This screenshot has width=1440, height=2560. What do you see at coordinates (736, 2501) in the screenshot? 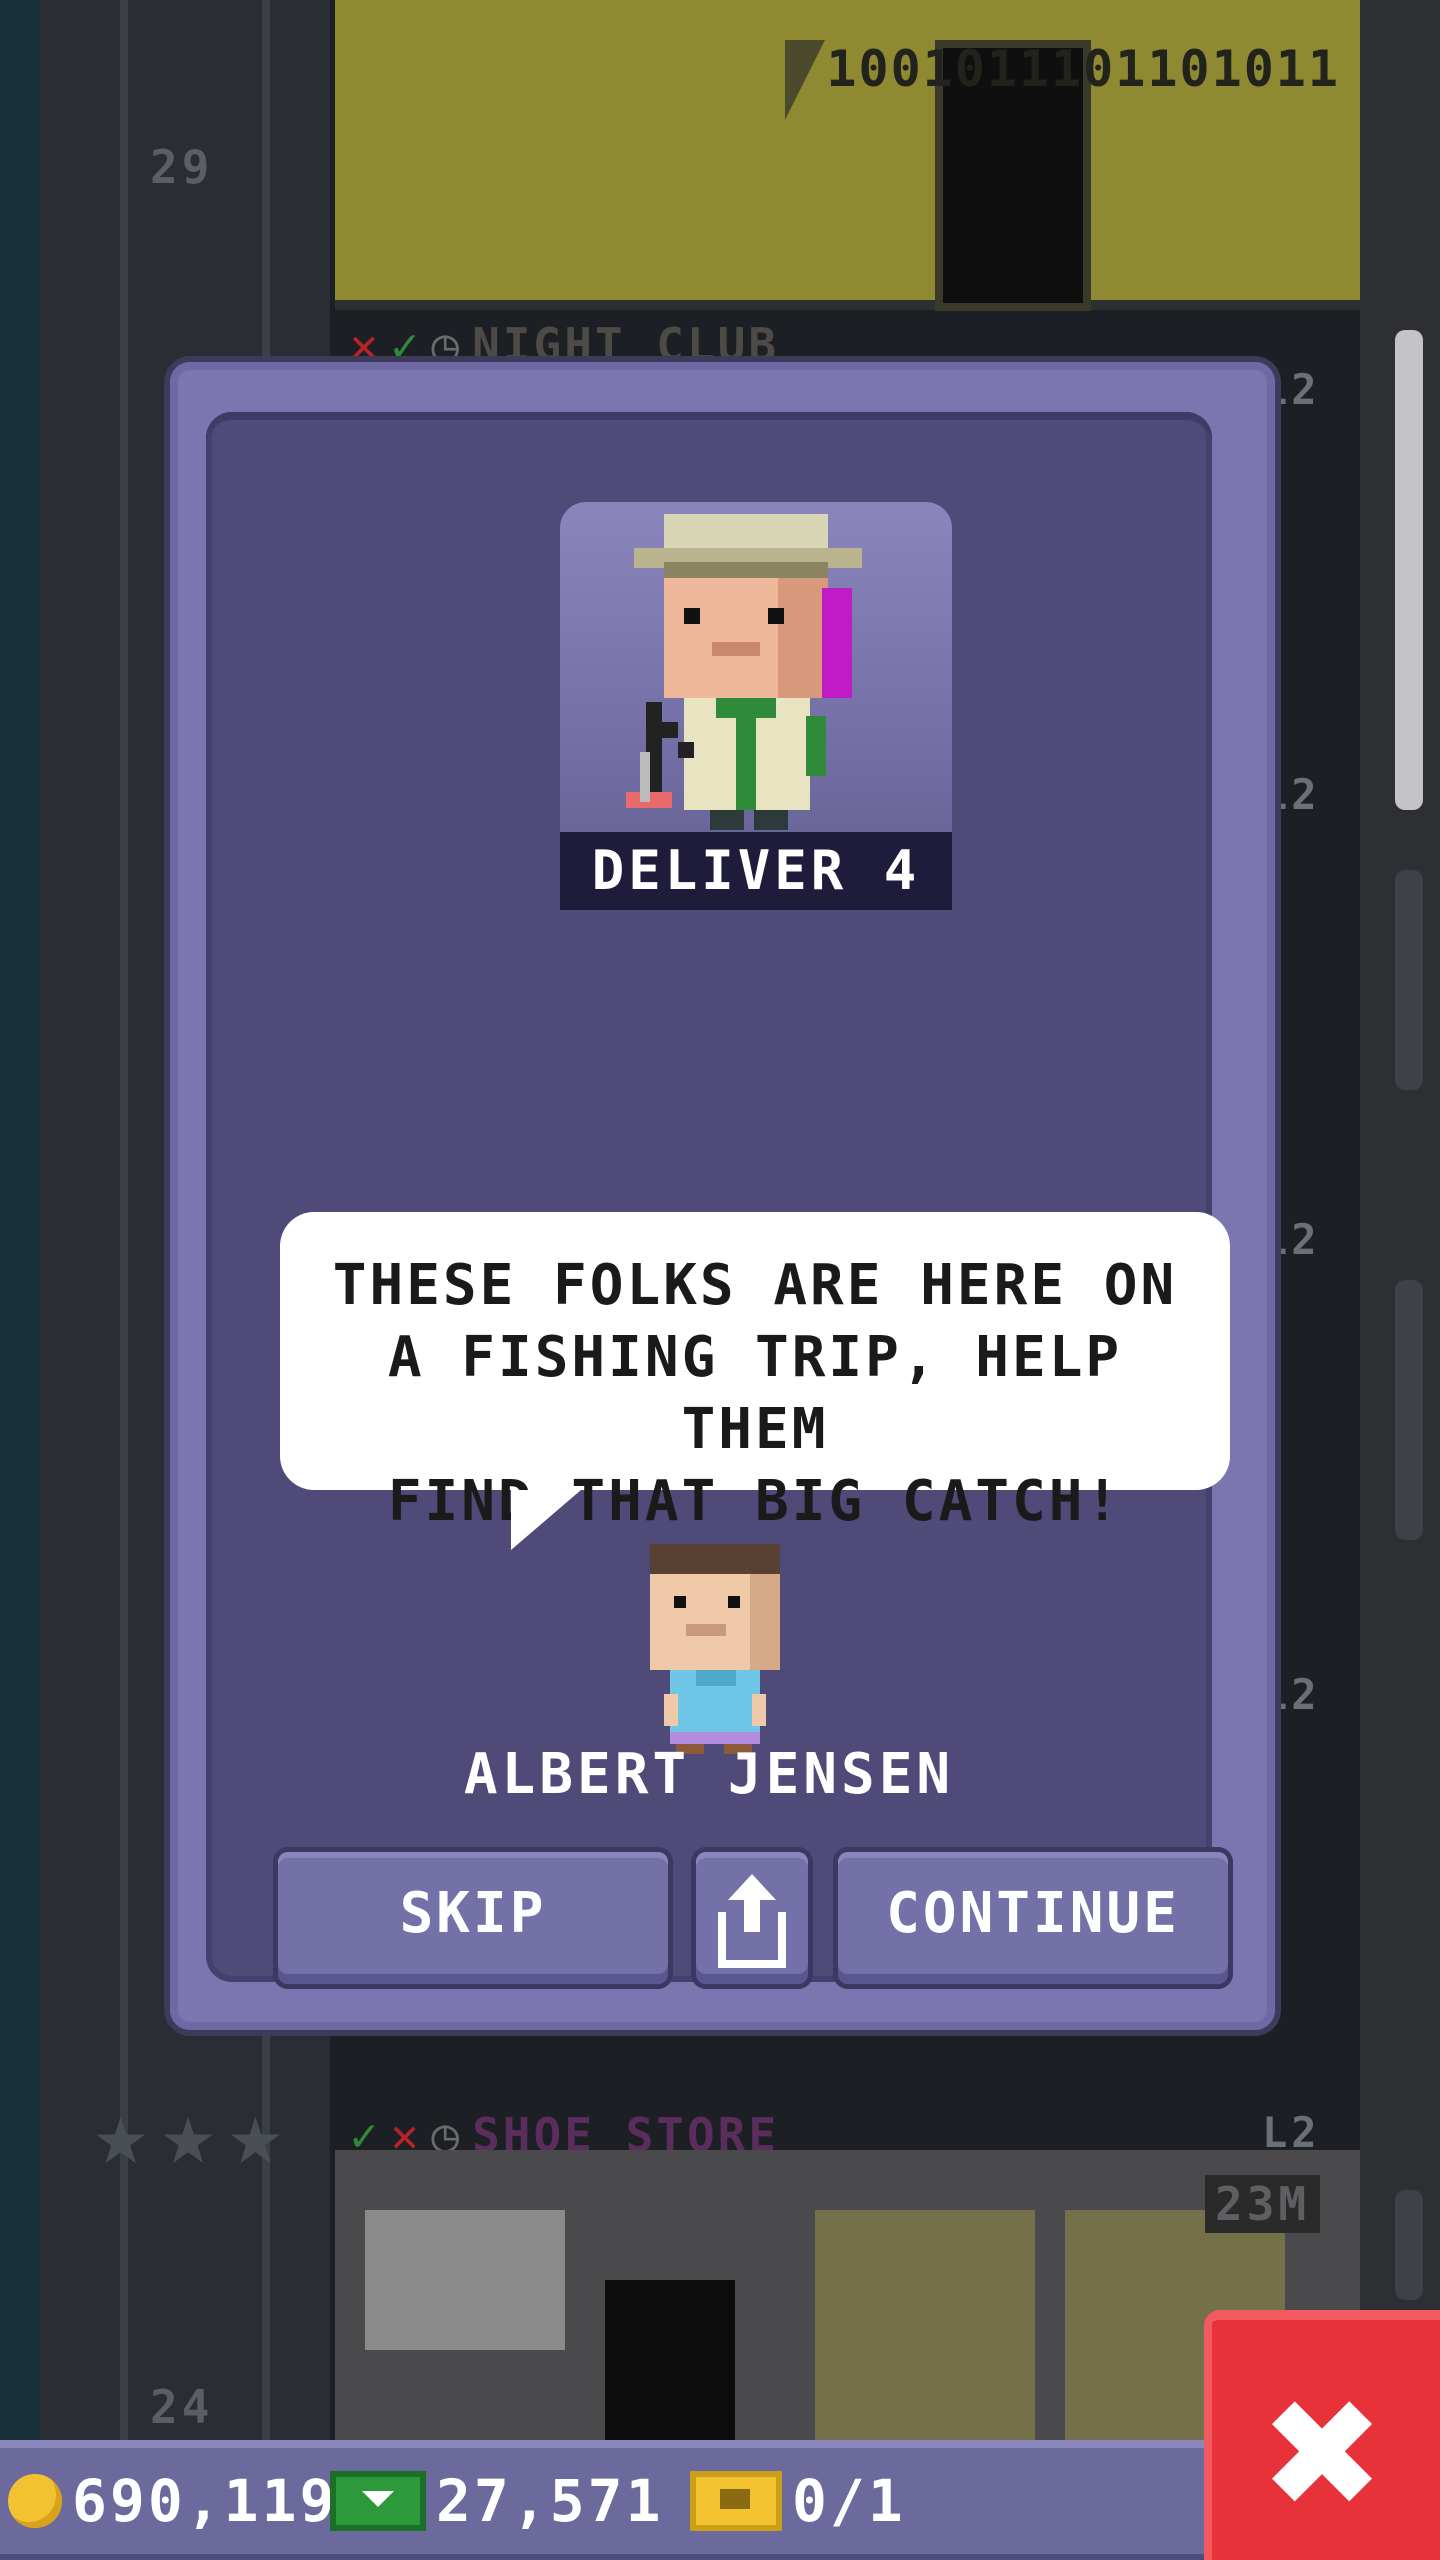
I see `ticket-icon` at bounding box center [736, 2501].